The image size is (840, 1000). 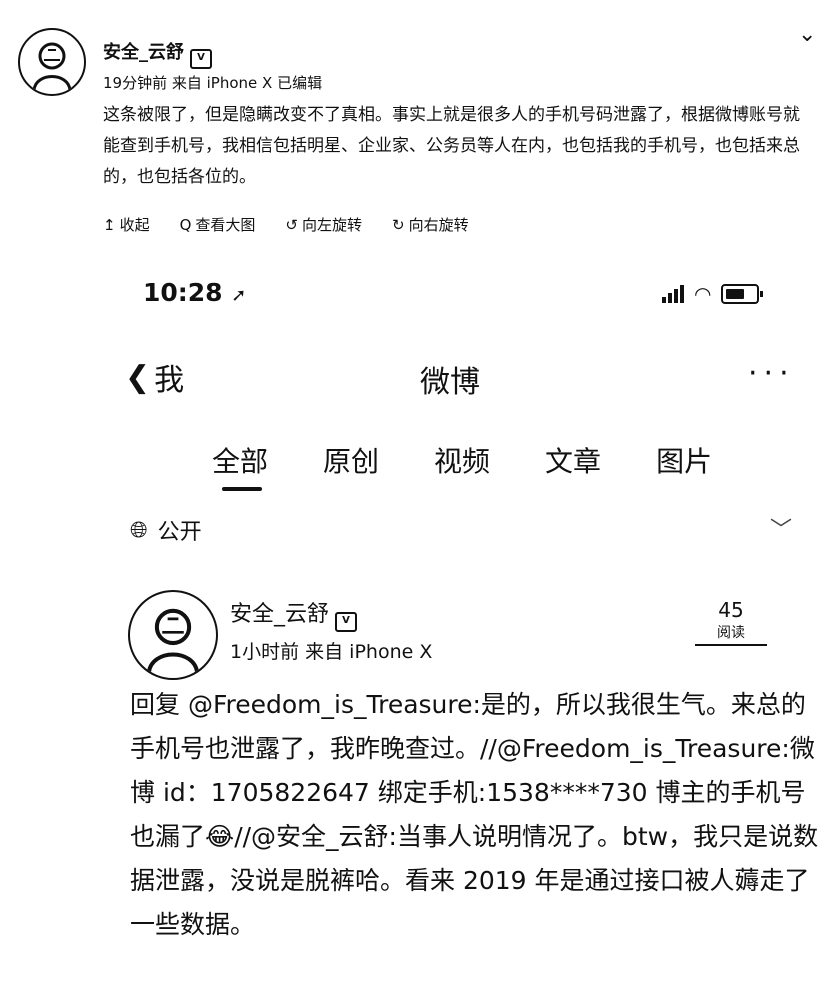 I want to click on wifi-icon: ◠, so click(x=703, y=294).